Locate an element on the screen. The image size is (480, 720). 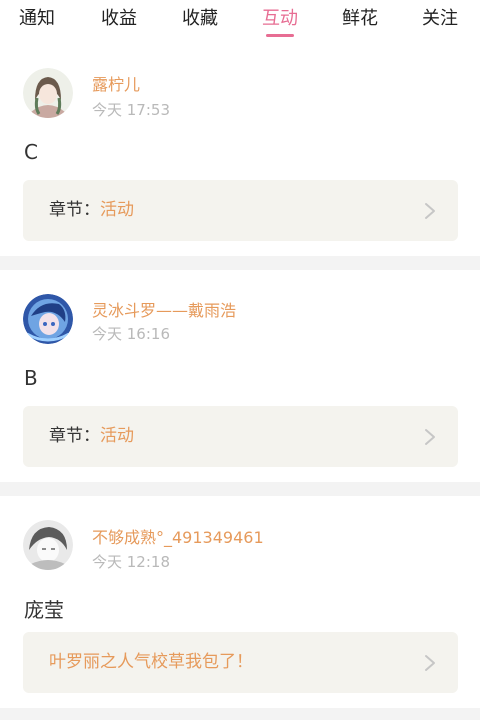
book-link: 叶罗丽之人气校草我包了！ is located at coordinates (240, 662).